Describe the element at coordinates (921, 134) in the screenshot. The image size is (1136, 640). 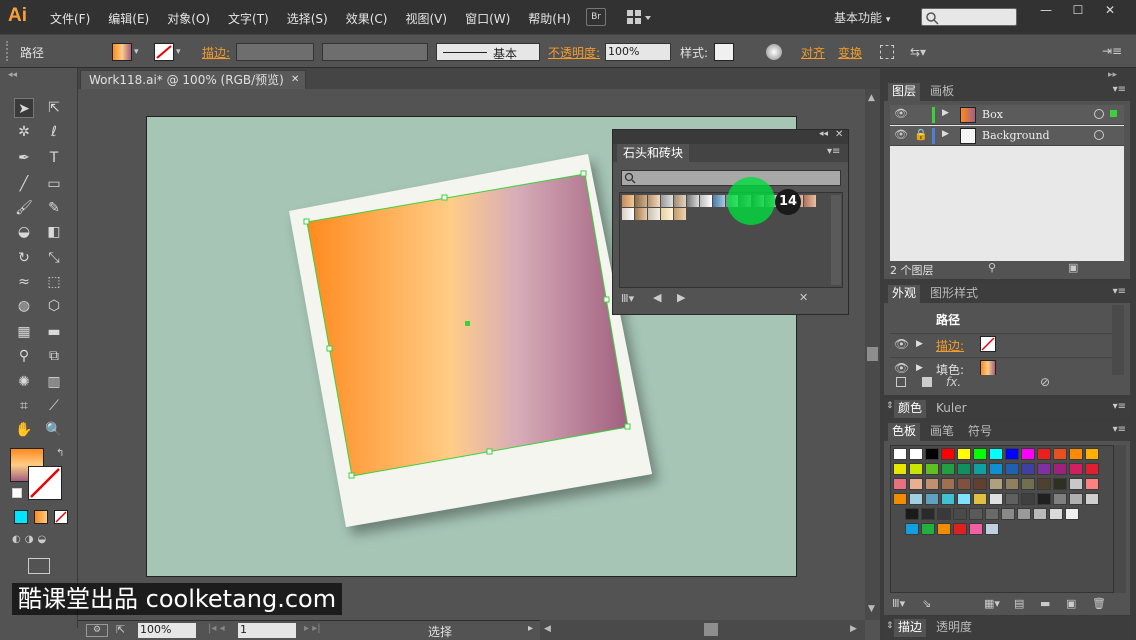
I see `lock-icon: 🔒` at that location.